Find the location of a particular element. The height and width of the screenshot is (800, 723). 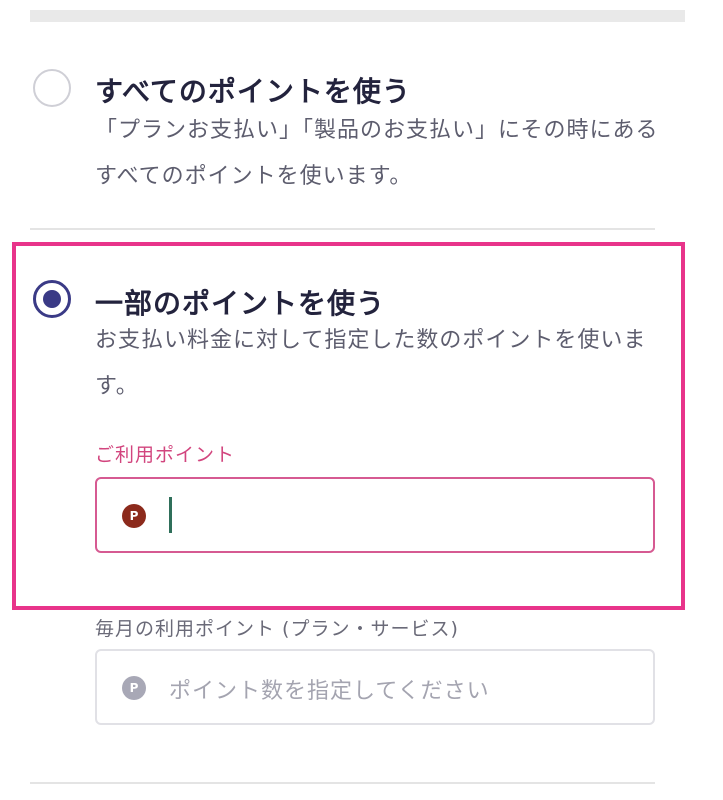

monthly-points-placeholder: ポイント数を指定してください is located at coordinates (329, 691).